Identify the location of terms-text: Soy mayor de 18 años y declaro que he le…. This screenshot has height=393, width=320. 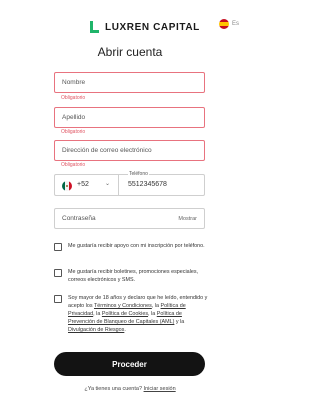
(138, 314).